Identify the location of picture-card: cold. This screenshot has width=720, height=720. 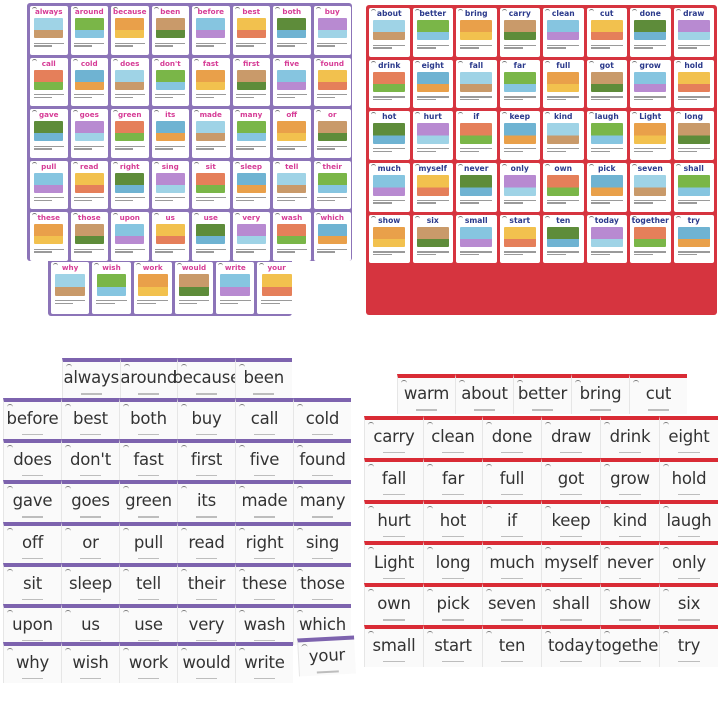
(89, 81).